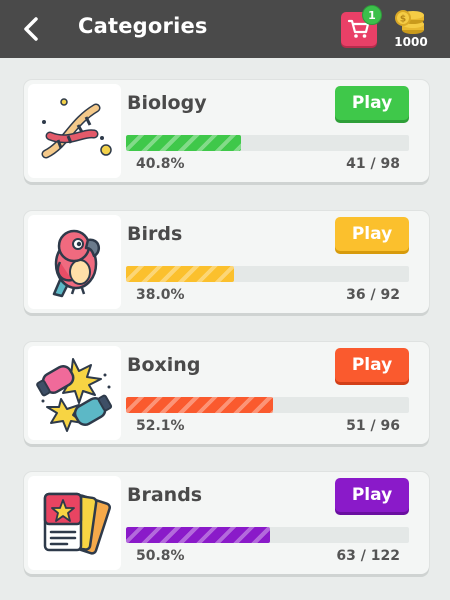 The height and width of the screenshot is (600, 450). I want to click on progress-count: 41 / 98, so click(373, 164).